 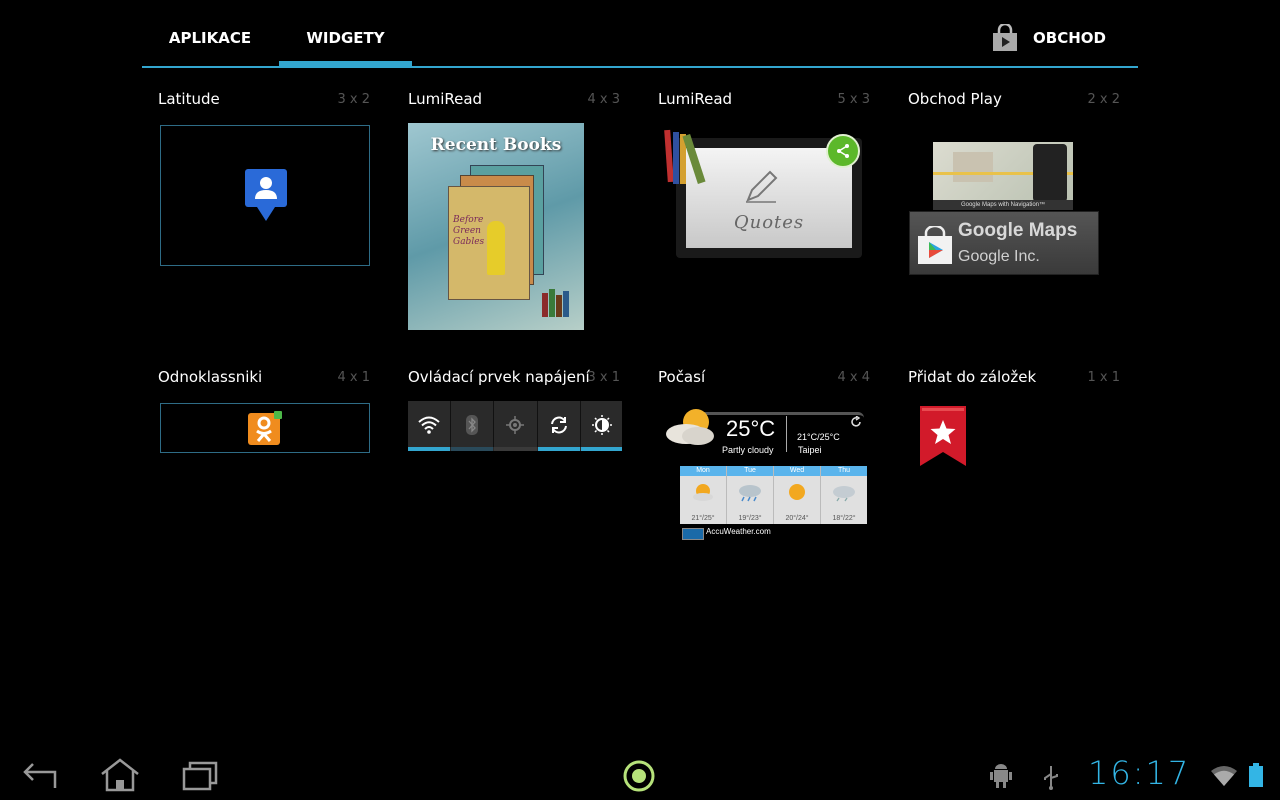 What do you see at coordinates (1104, 377) in the screenshot?
I see `widget-size: 1 x 1` at bounding box center [1104, 377].